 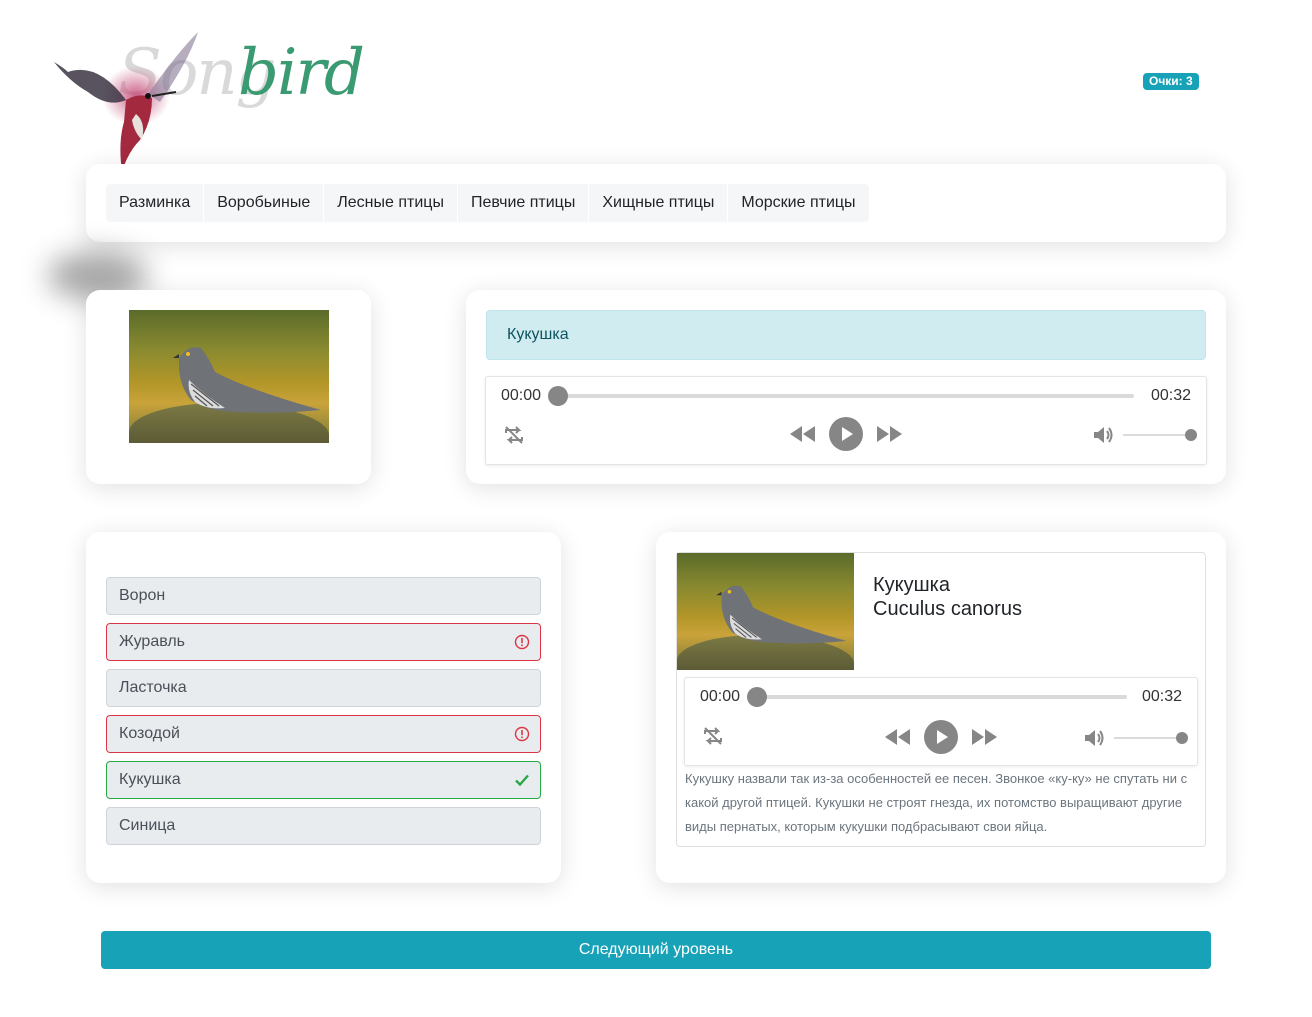 I want to click on answer-option: Журавль, so click(x=323, y=642).